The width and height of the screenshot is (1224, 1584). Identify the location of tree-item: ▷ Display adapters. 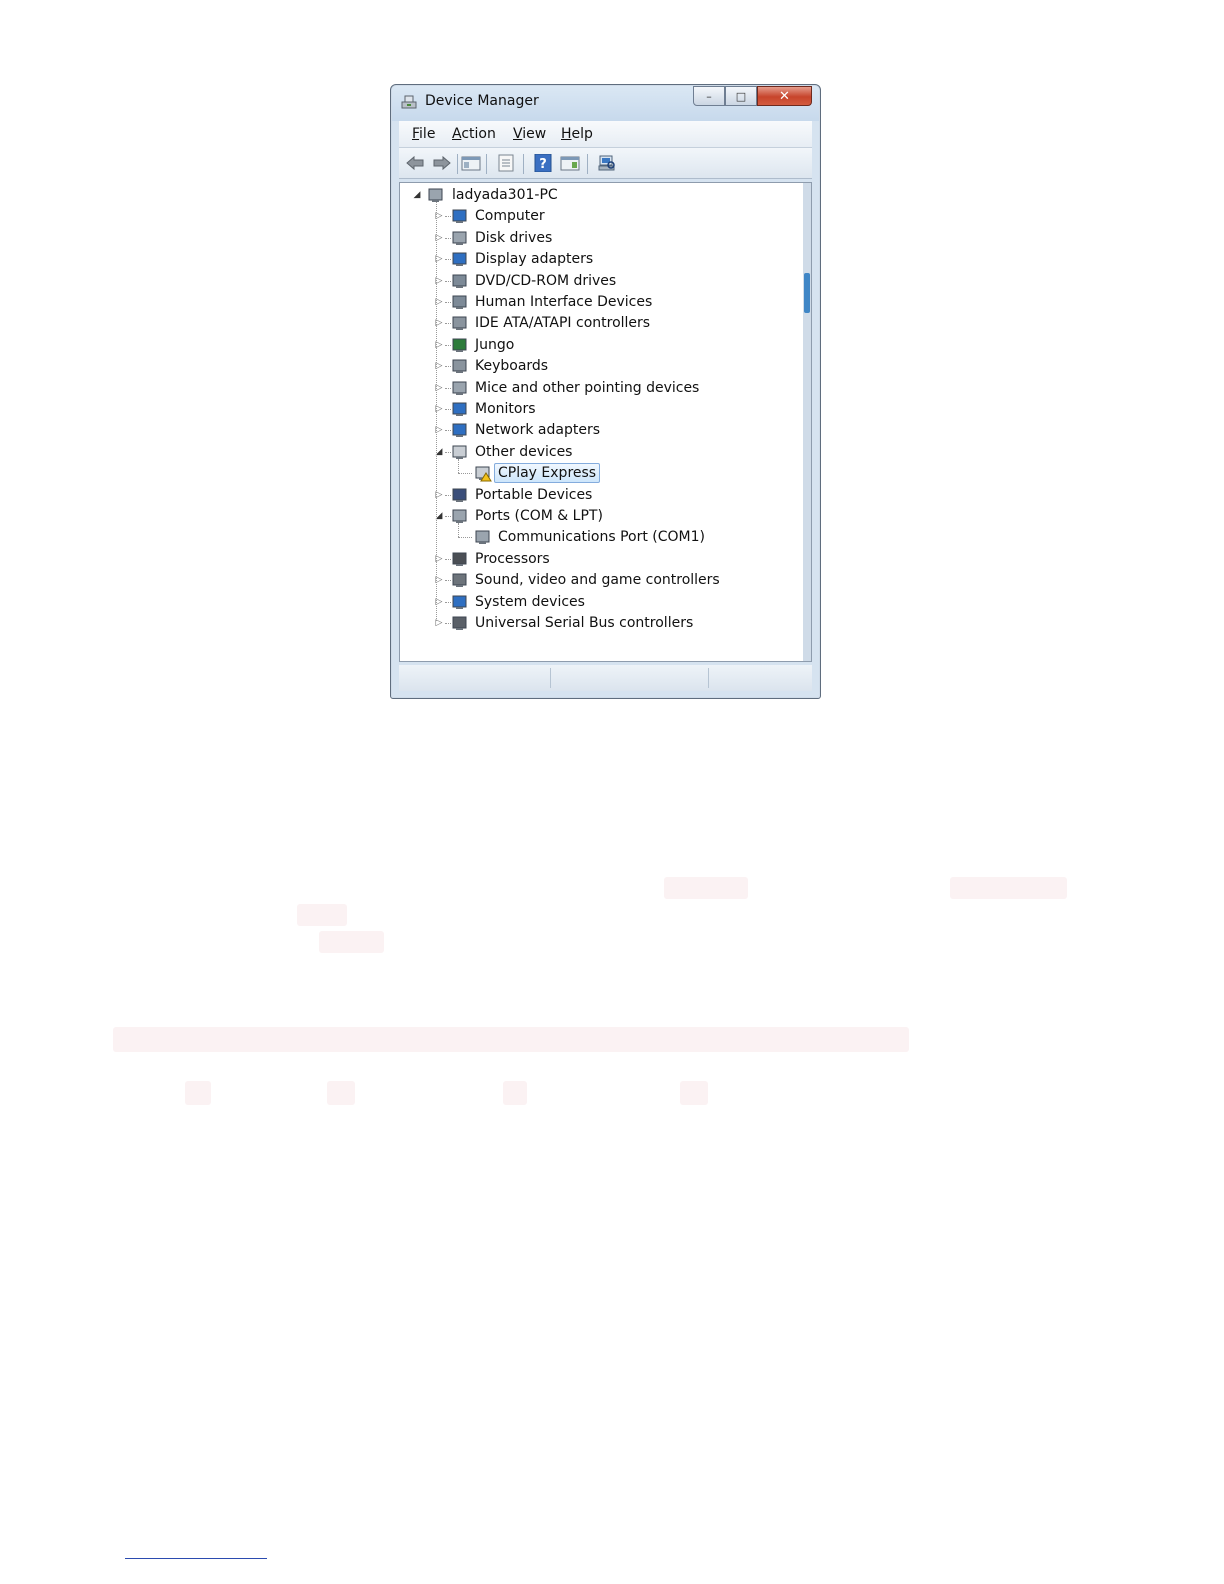
(590, 259).